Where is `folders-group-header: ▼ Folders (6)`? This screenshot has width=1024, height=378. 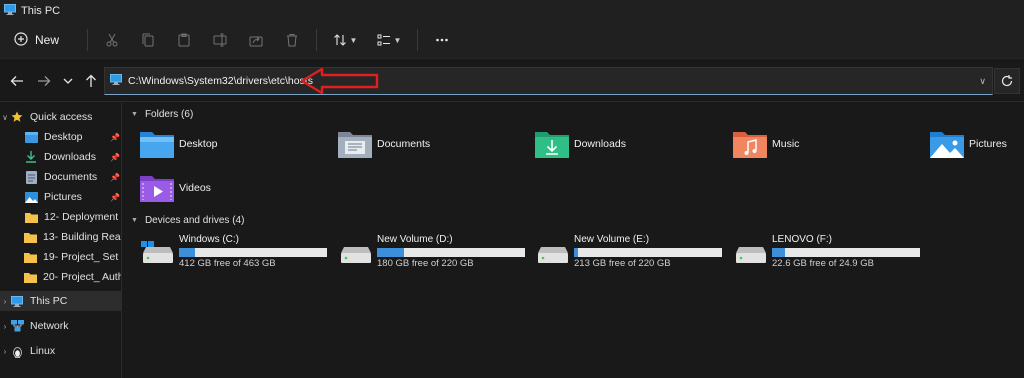
folders-group-header: ▼ Folders (6) is located at coordinates (162, 114).